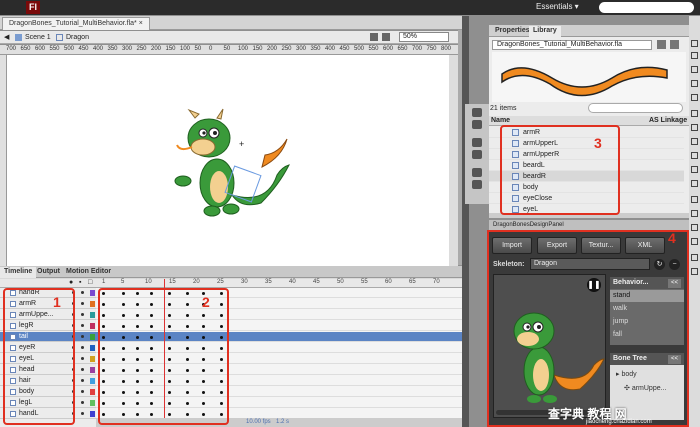  I want to click on bone-tree-collapse-button: <<, so click(674, 359).